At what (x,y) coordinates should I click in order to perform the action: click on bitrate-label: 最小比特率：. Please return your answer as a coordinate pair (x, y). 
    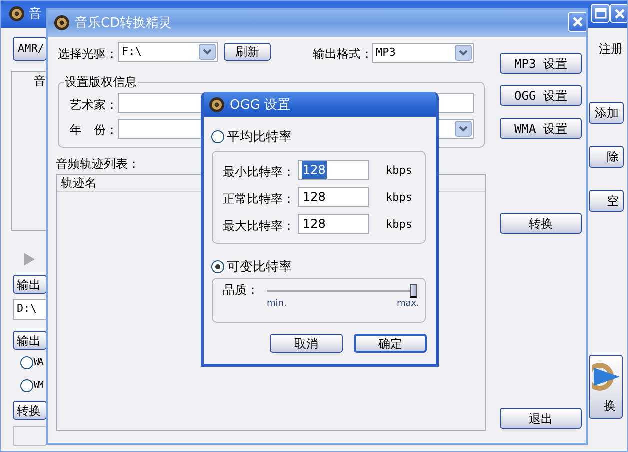
    Looking at the image, I should click on (259, 172).